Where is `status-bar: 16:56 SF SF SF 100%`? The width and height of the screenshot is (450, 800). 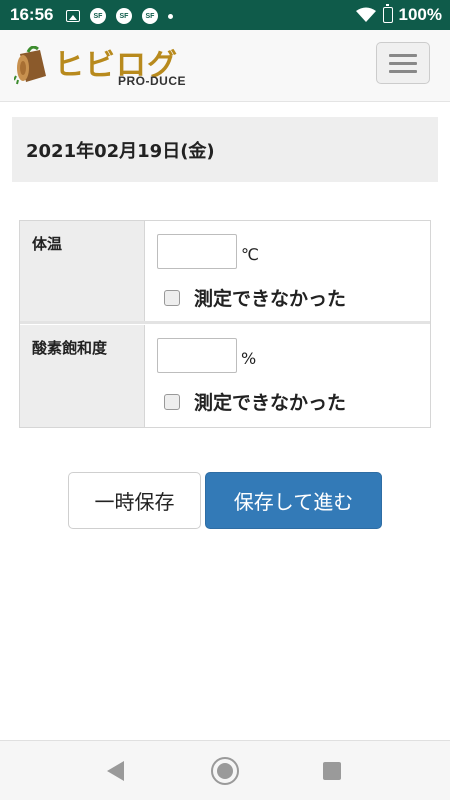
status-bar: 16:56 SF SF SF 100% is located at coordinates (225, 15).